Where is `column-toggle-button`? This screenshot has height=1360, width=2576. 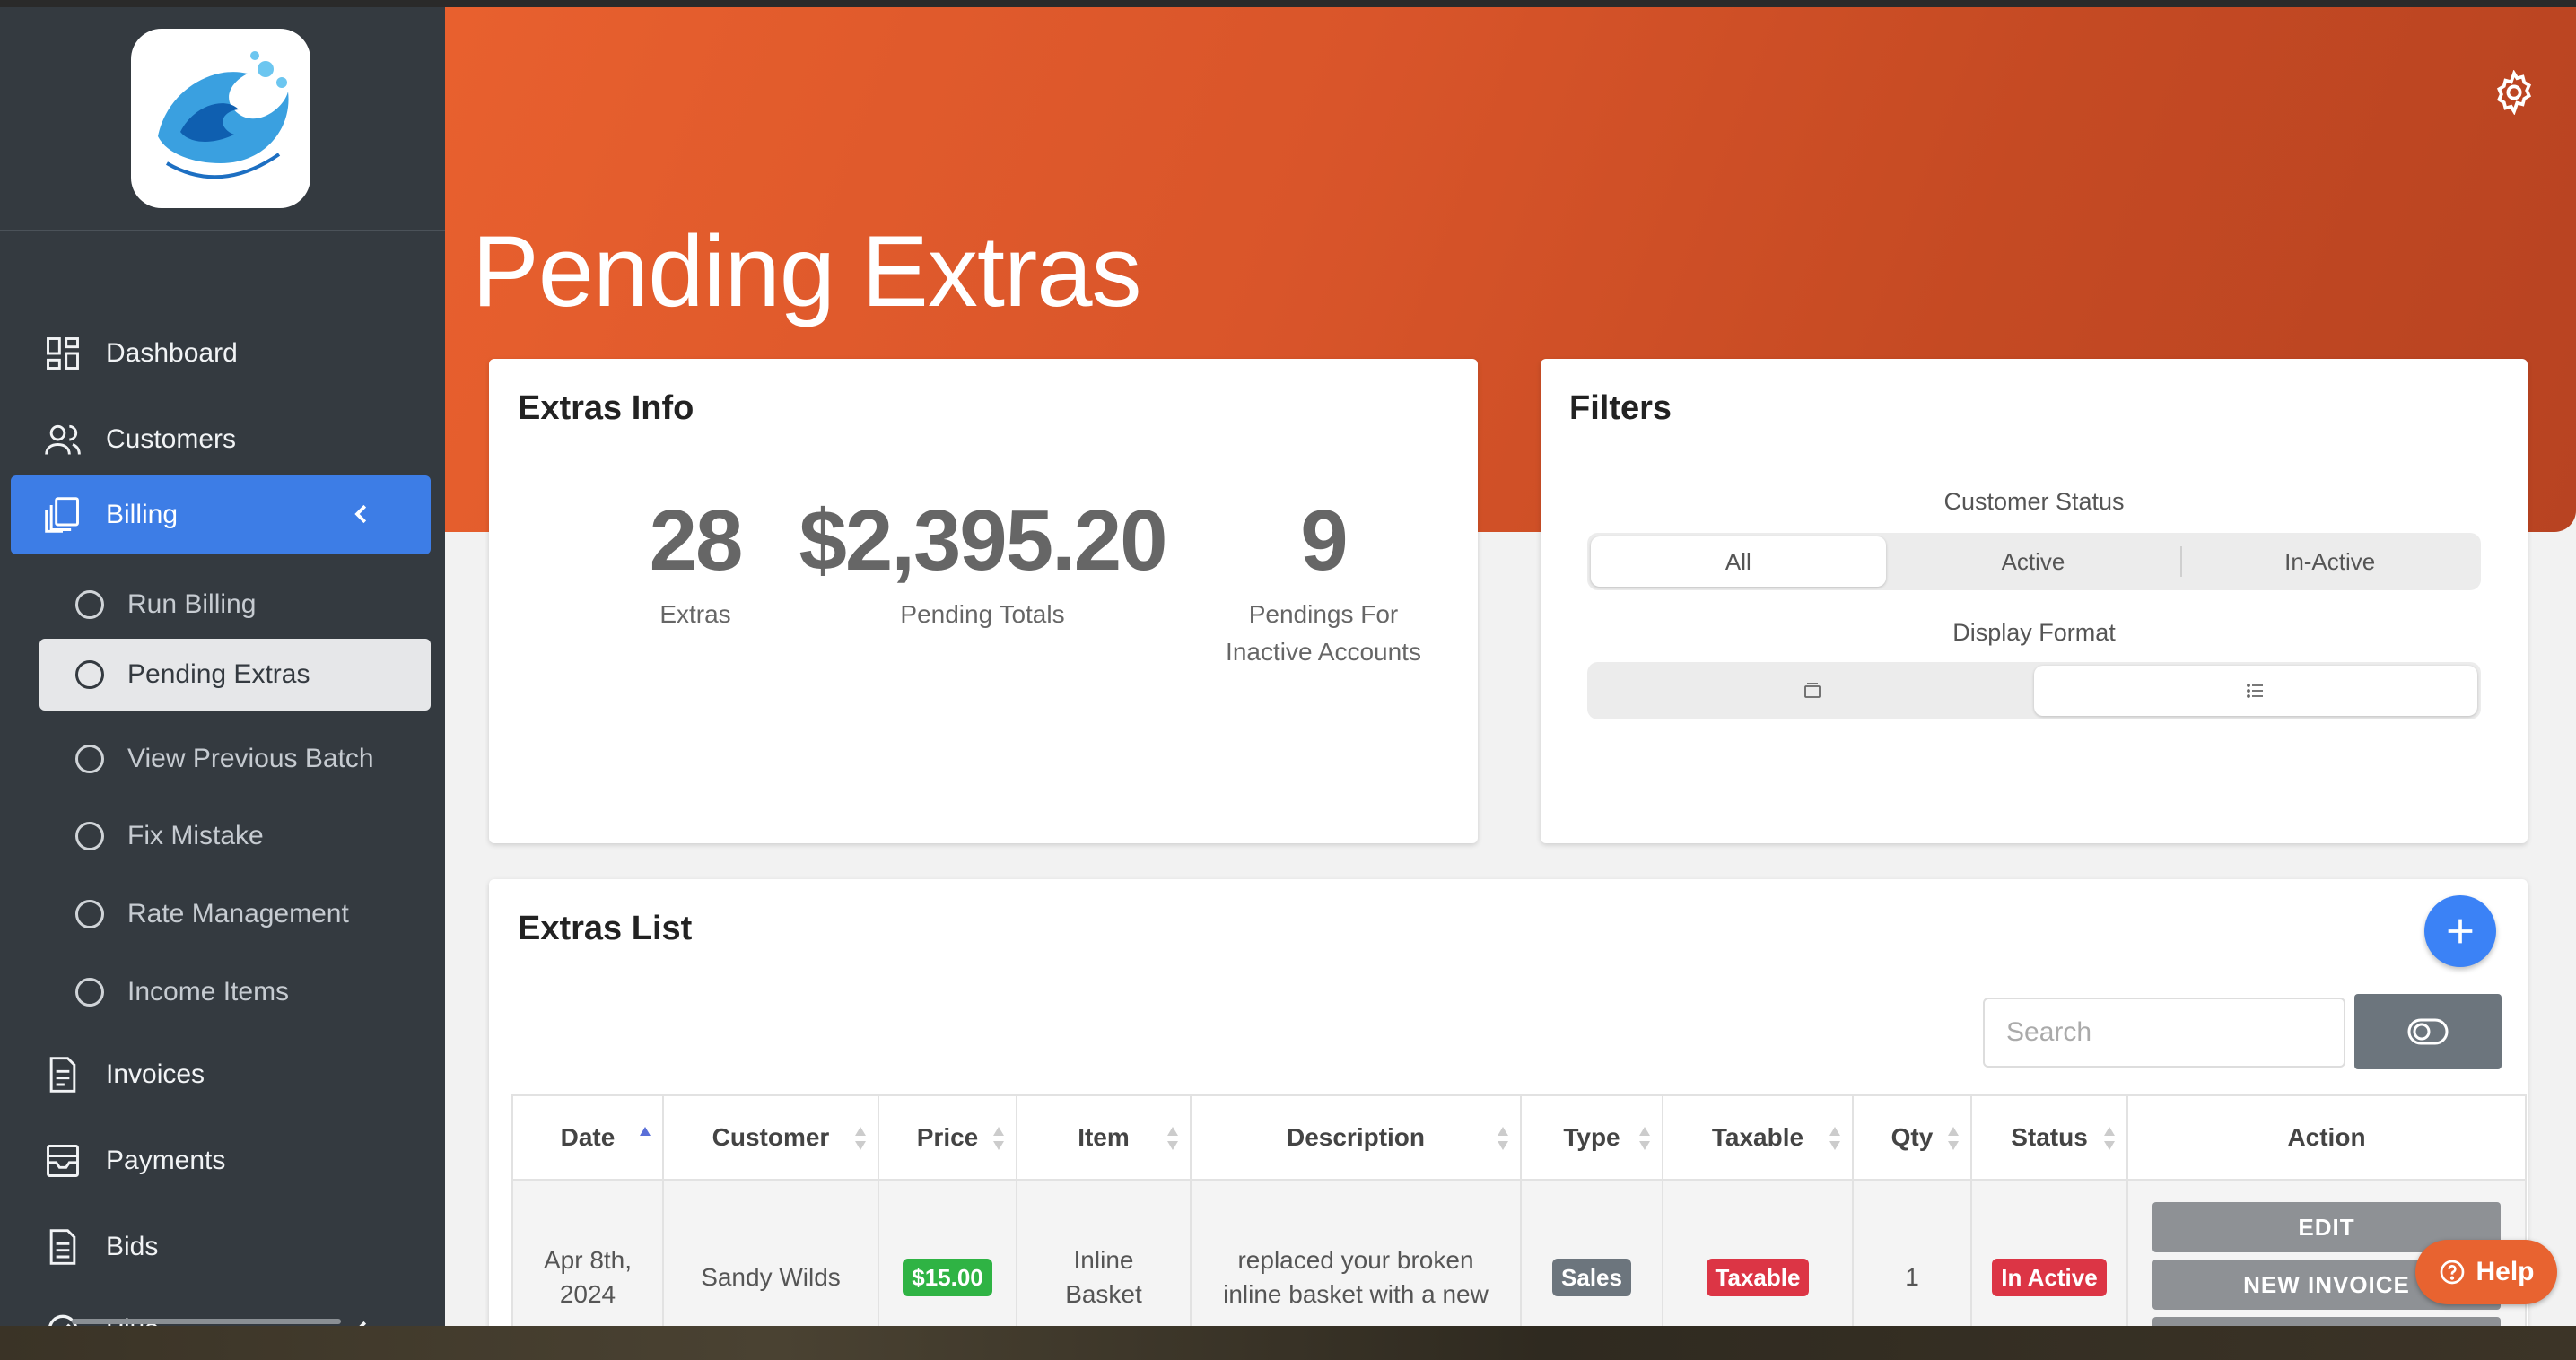
column-toggle-button is located at coordinates (2428, 1031).